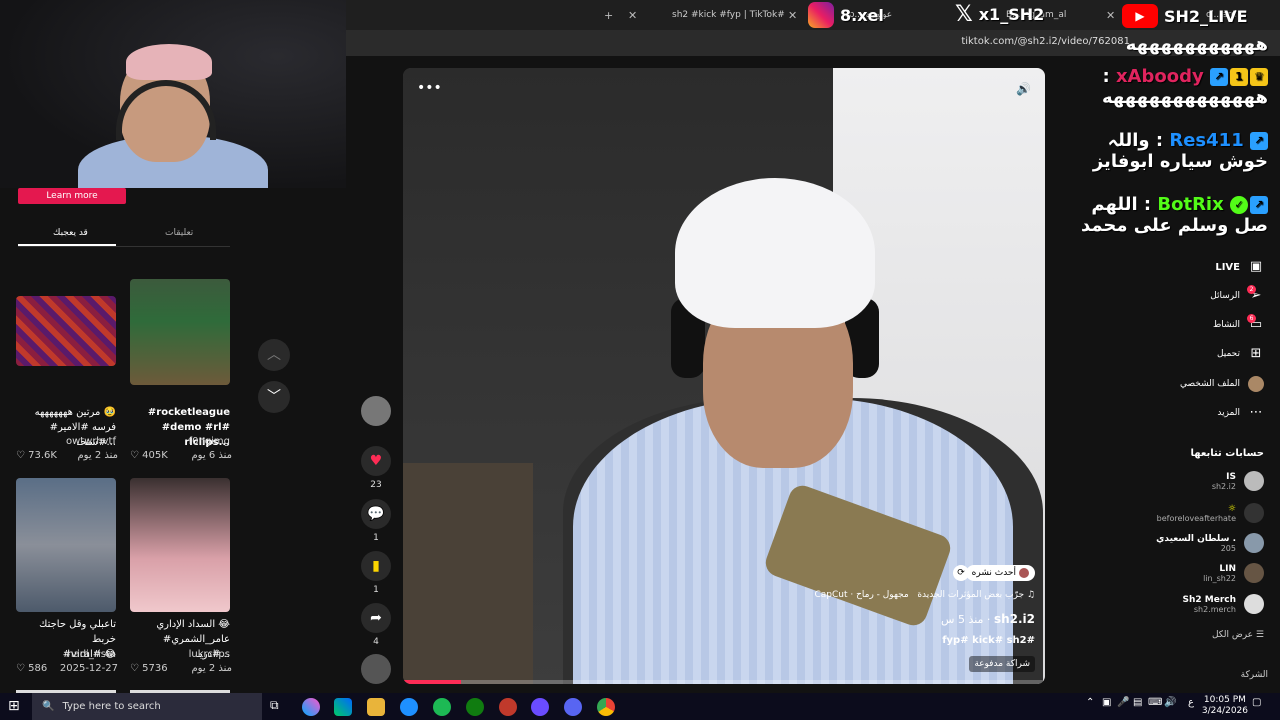  Describe the element at coordinates (1225, 706) in the screenshot. I see `system-clock: 10:05 PM 3/24/2026` at that location.